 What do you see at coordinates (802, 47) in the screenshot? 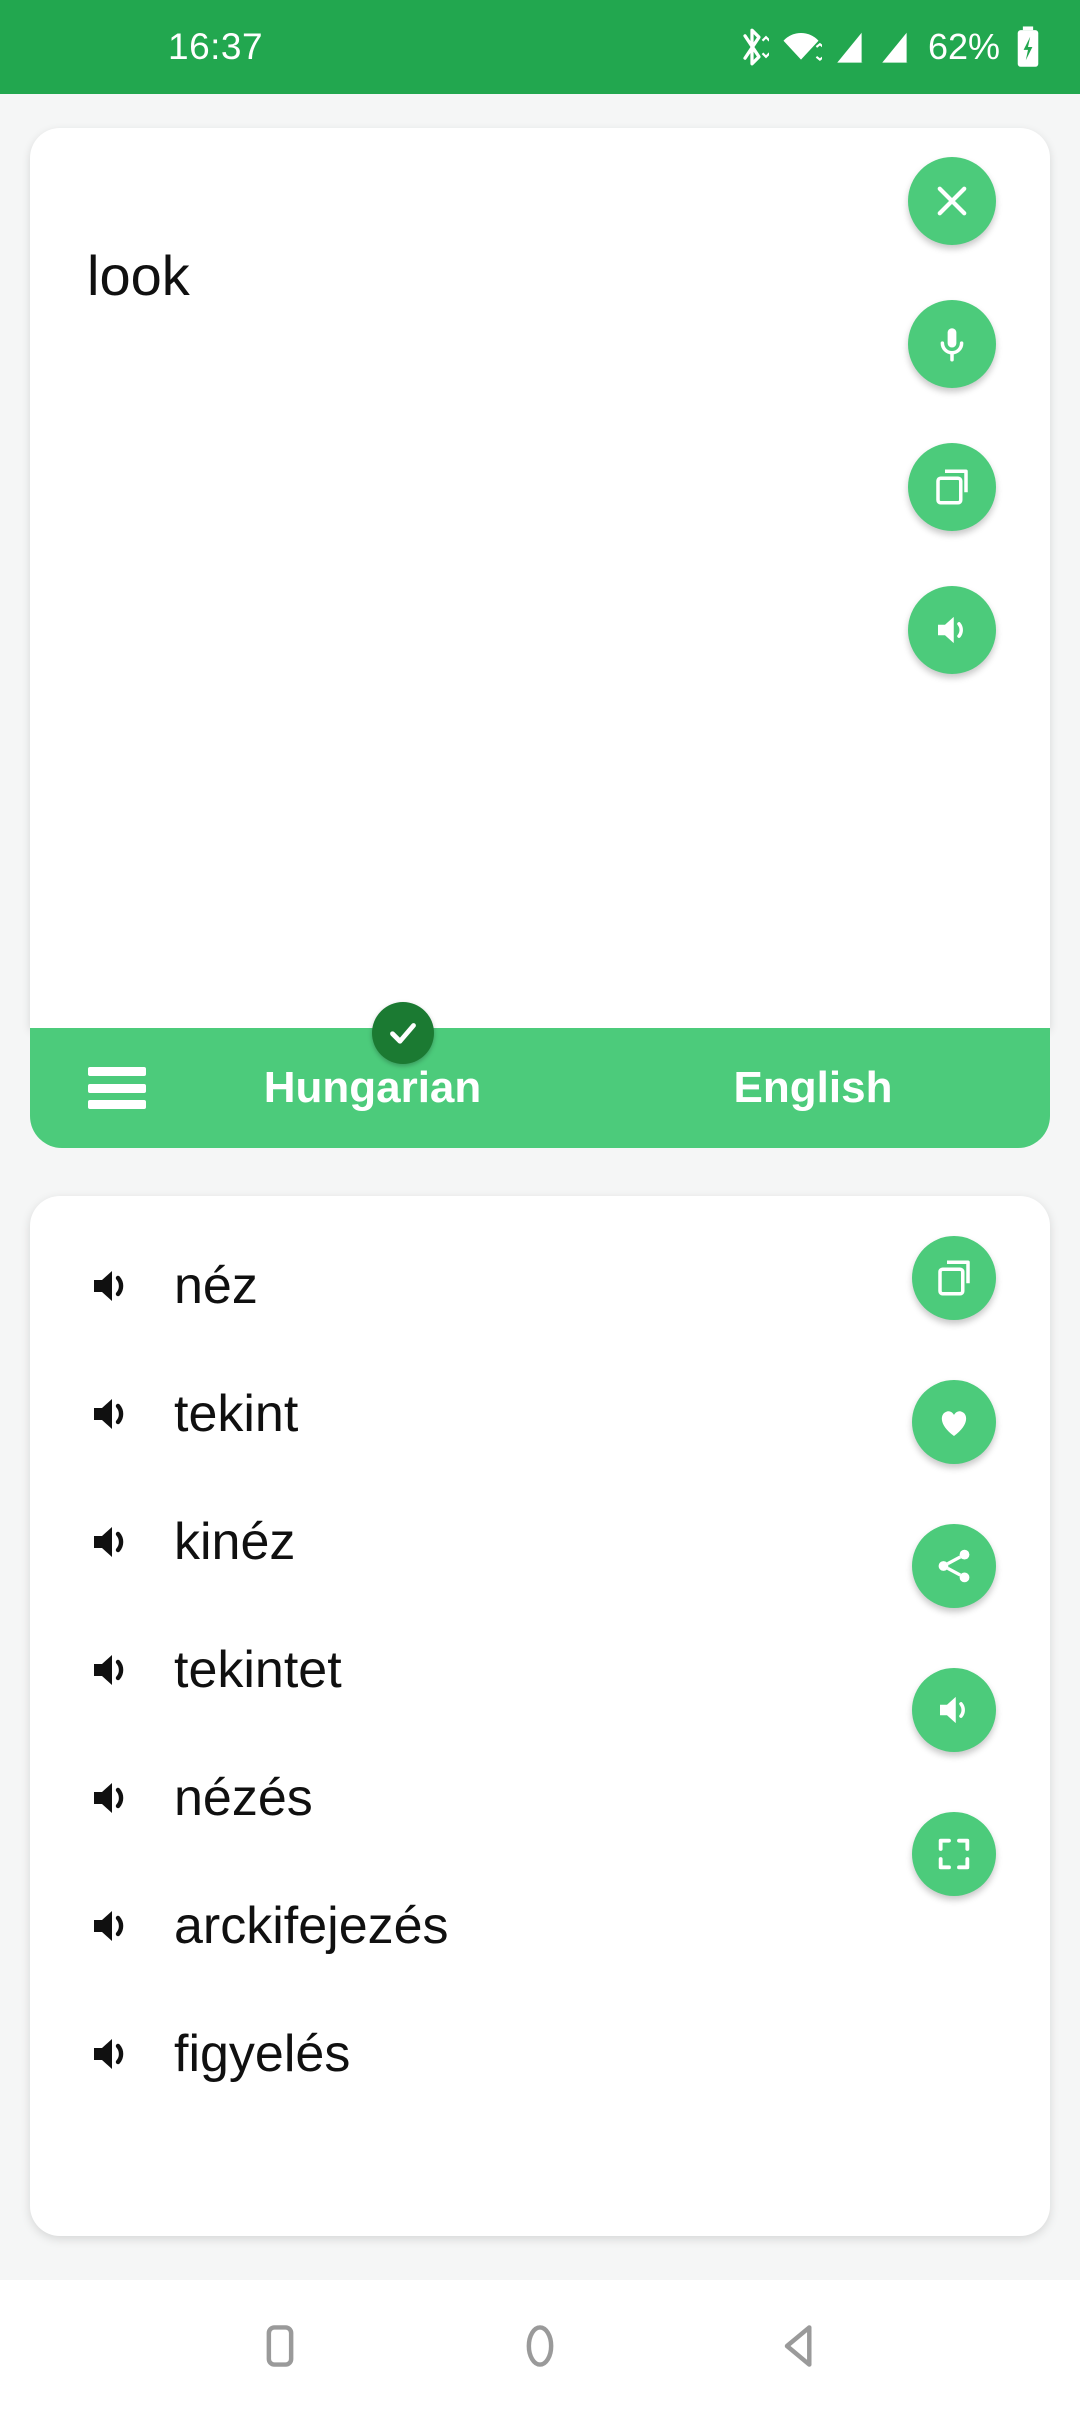
I see `wifi-icon` at bounding box center [802, 47].